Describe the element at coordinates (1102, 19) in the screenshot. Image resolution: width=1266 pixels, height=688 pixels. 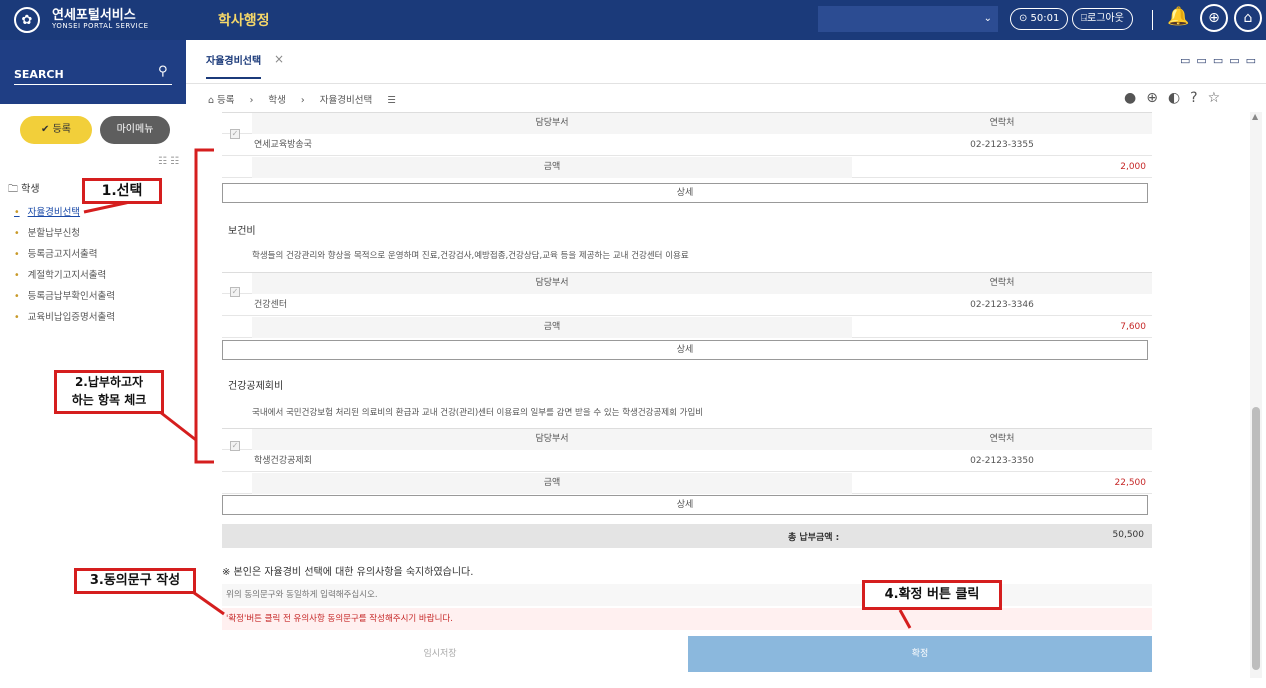
I see `logout-button: ⍈로그아웃` at that location.